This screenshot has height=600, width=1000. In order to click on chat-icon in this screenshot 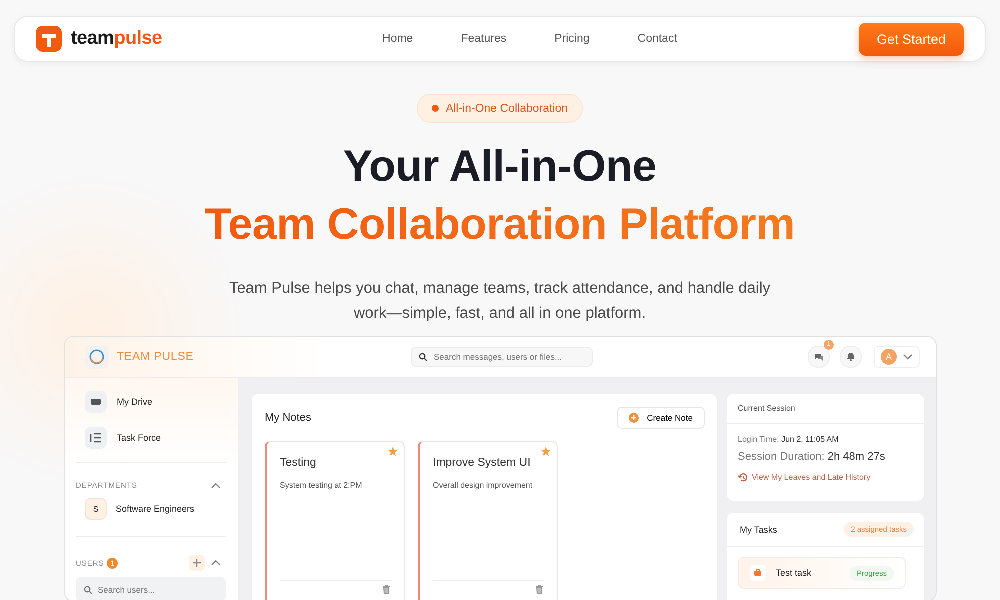, I will do `click(819, 357)`.